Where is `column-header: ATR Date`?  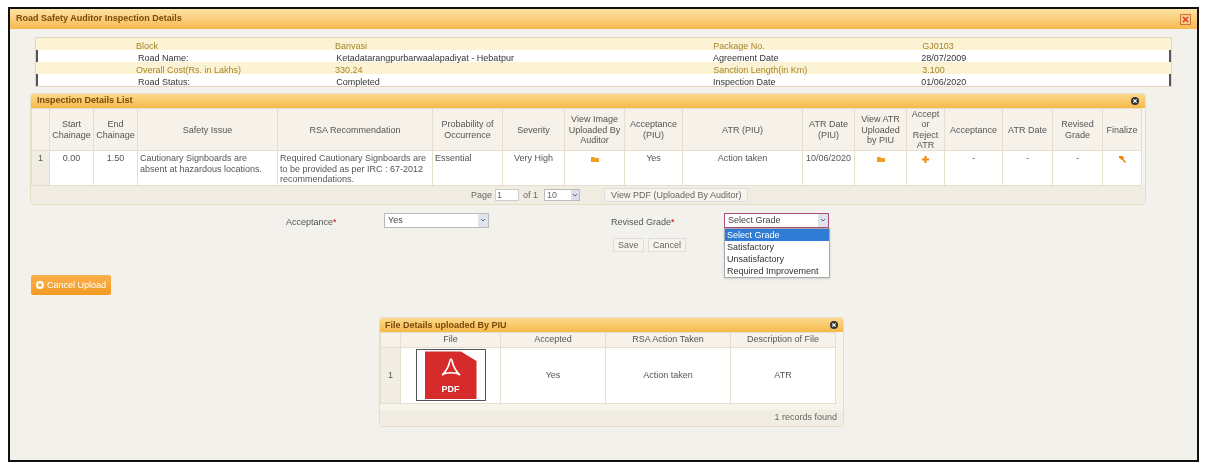 column-header: ATR Date is located at coordinates (1027, 129).